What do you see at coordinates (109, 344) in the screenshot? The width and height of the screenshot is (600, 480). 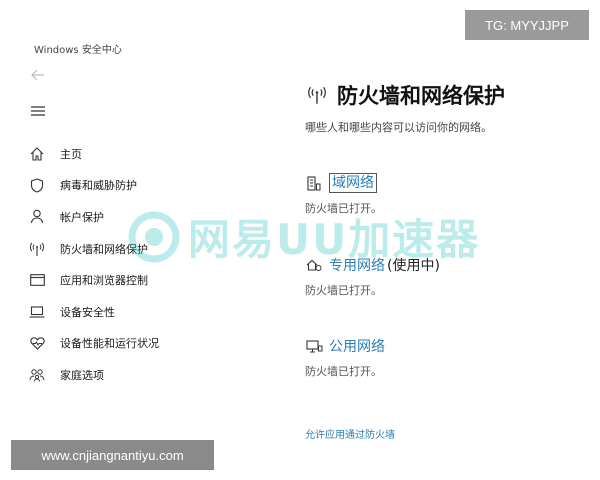 I see `sidebar-item-label: 设备性能和运行状况` at bounding box center [109, 344].